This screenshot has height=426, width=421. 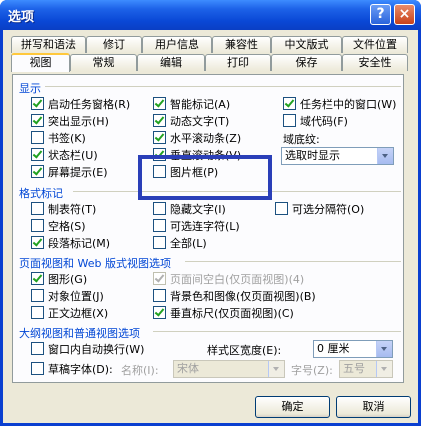 I want to click on checkbox-status-bar: 状态栏(U), so click(x=64, y=155).